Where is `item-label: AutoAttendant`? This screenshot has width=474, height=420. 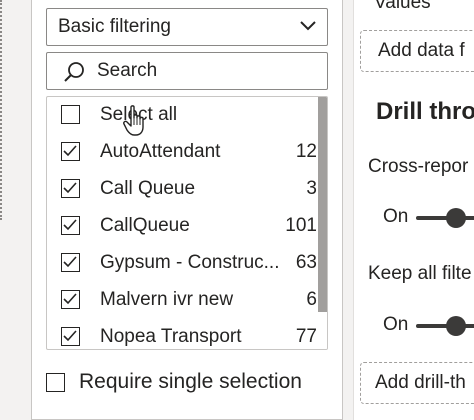 item-label: AutoAttendant is located at coordinates (160, 151).